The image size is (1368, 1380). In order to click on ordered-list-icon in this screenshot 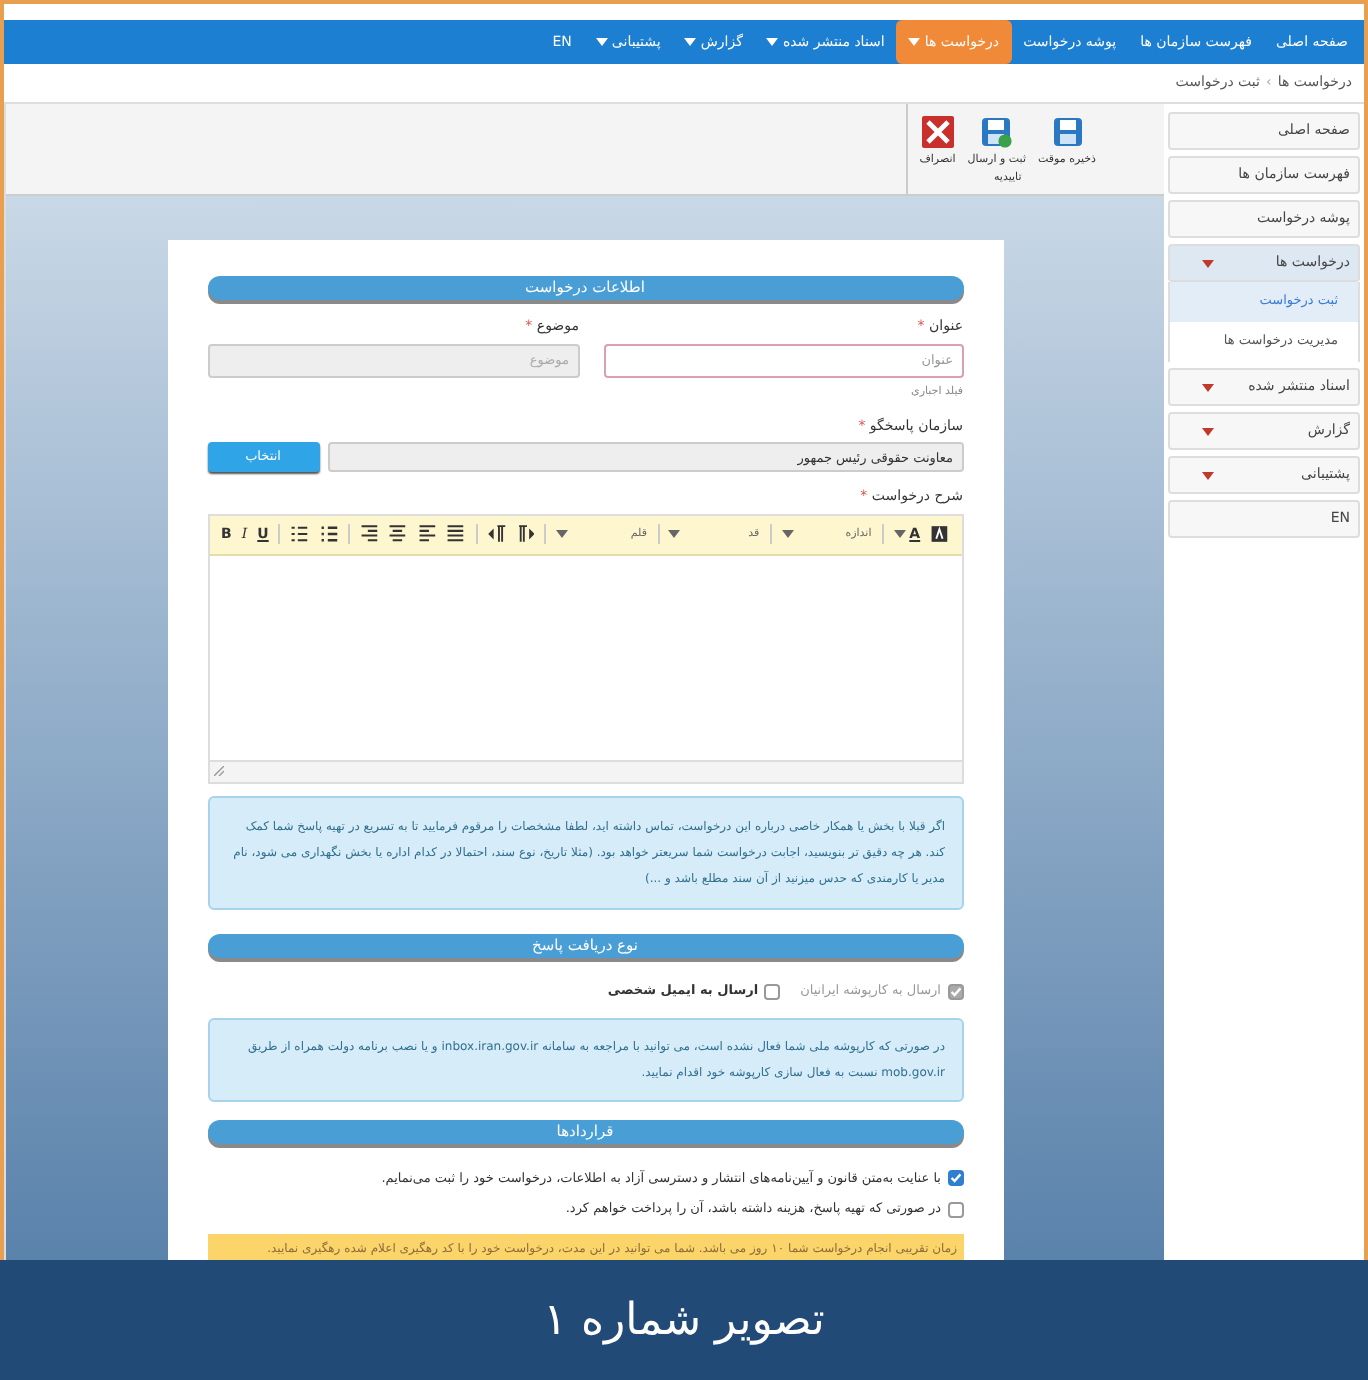, I will do `click(300, 534)`.